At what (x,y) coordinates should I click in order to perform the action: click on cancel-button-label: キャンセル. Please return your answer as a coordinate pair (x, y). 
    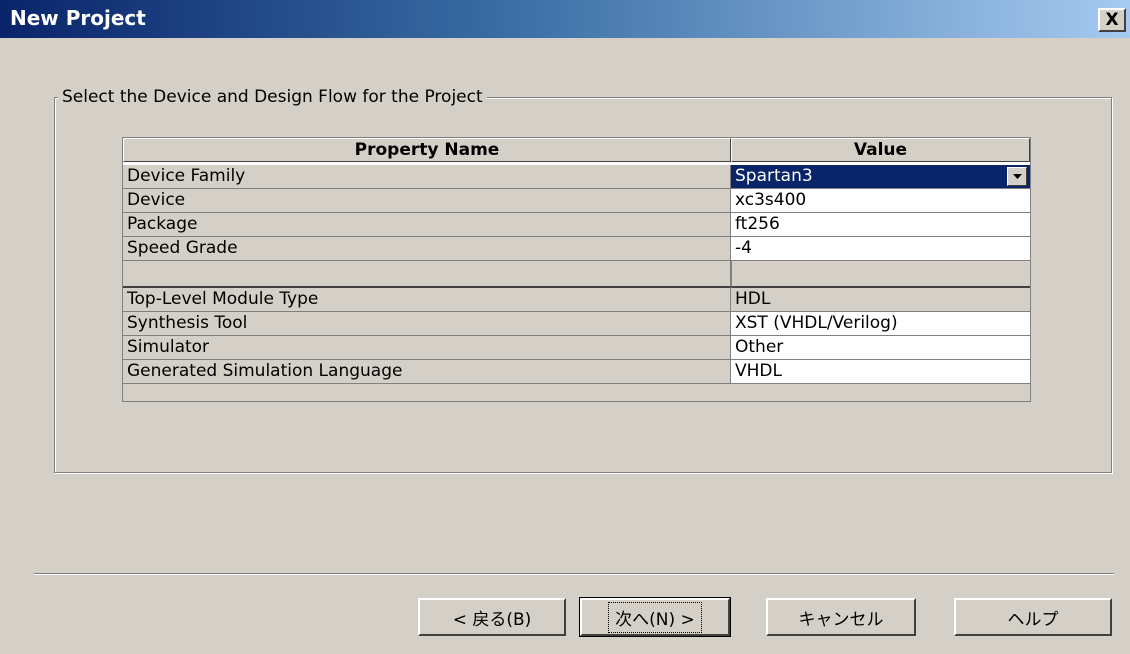
    Looking at the image, I should click on (841, 619).